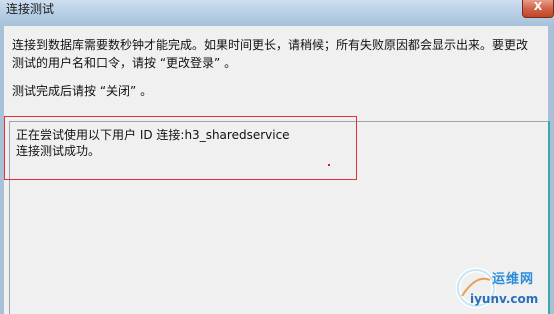  Describe the element at coordinates (513, 279) in the screenshot. I see `watermark-text-cn: 运维网` at that location.